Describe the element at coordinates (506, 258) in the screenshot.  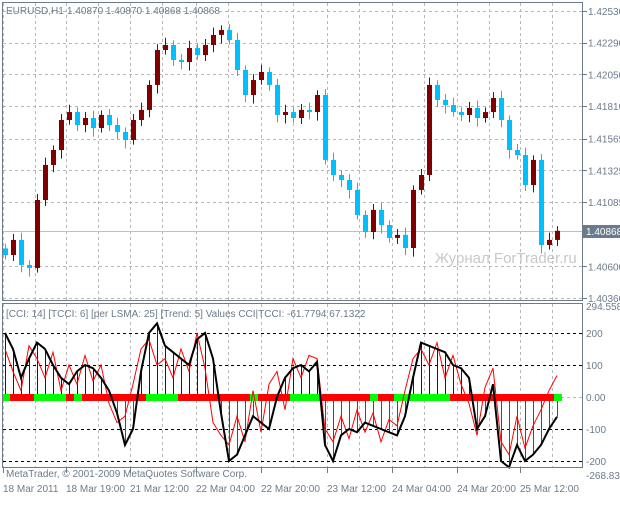
I see `watermark: Журнал ForTrader.ru` at that location.